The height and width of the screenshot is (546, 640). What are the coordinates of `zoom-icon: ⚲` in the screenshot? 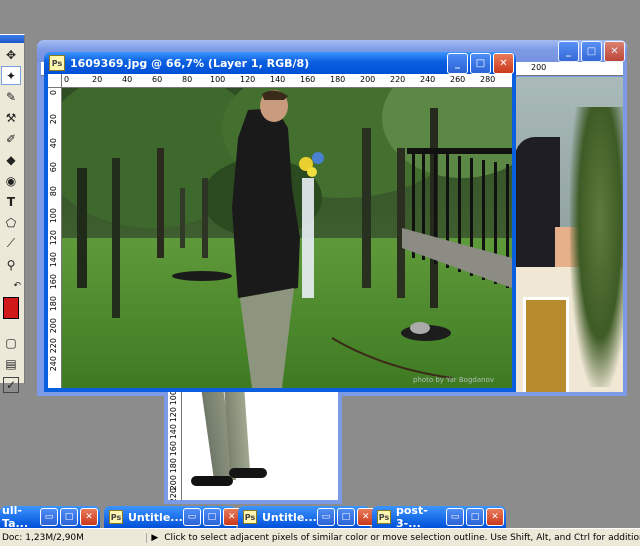 It's located at (11, 264).